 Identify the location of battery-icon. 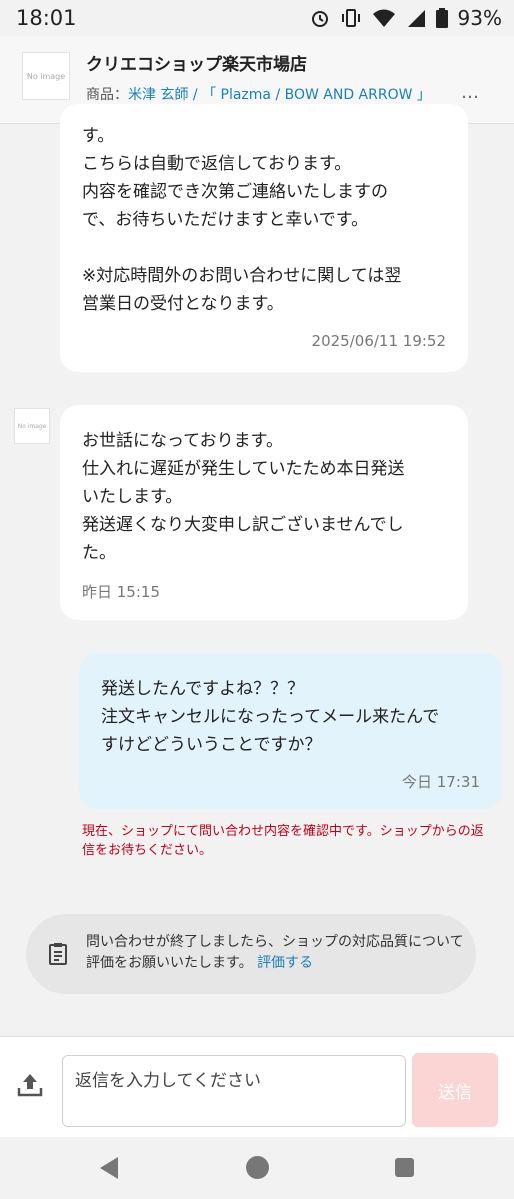
(441, 18).